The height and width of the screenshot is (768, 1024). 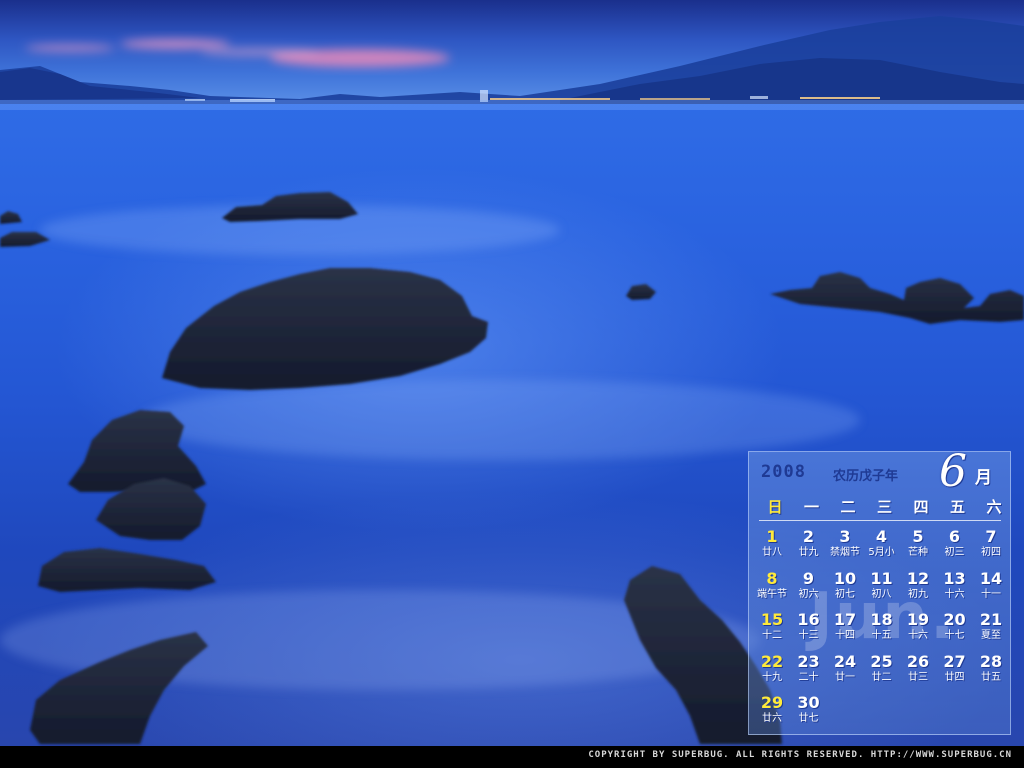 I want to click on calendar-day: 10 初七, so click(x=845, y=589).